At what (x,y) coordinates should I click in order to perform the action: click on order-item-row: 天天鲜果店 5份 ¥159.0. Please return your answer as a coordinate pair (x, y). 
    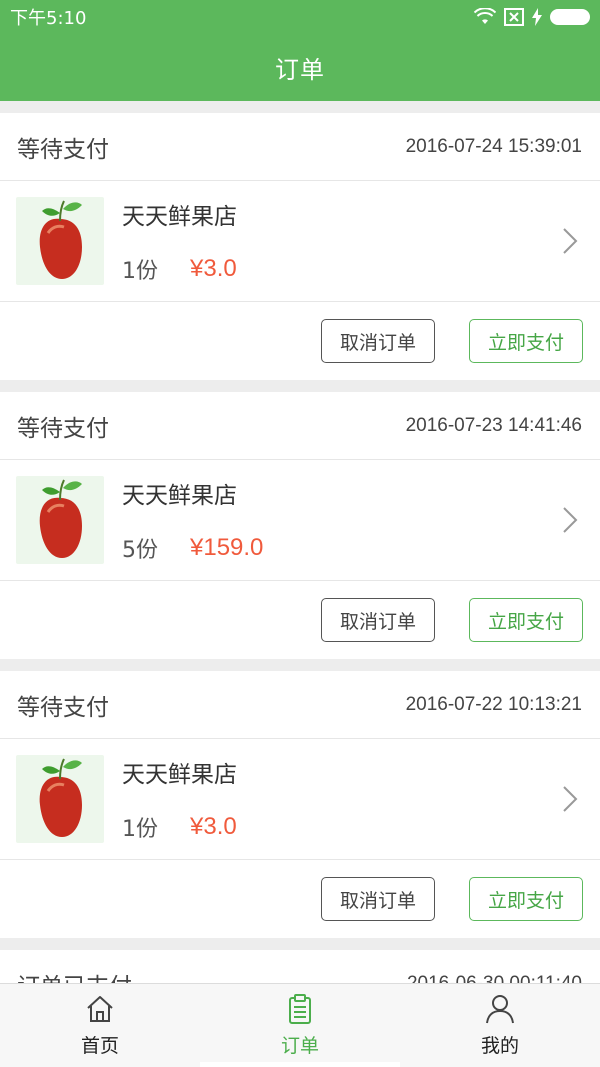
    Looking at the image, I should click on (300, 520).